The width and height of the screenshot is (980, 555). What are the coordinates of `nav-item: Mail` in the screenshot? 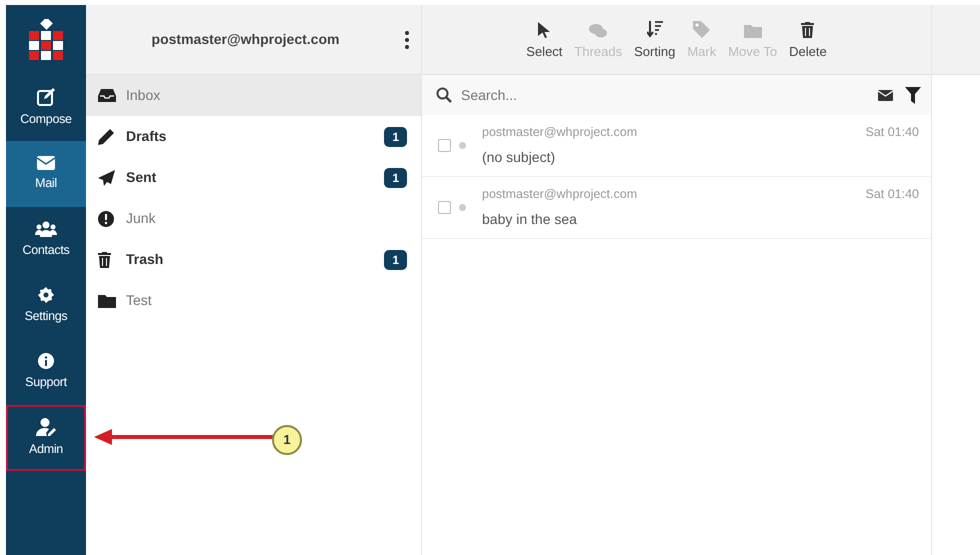 It's located at (46, 174).